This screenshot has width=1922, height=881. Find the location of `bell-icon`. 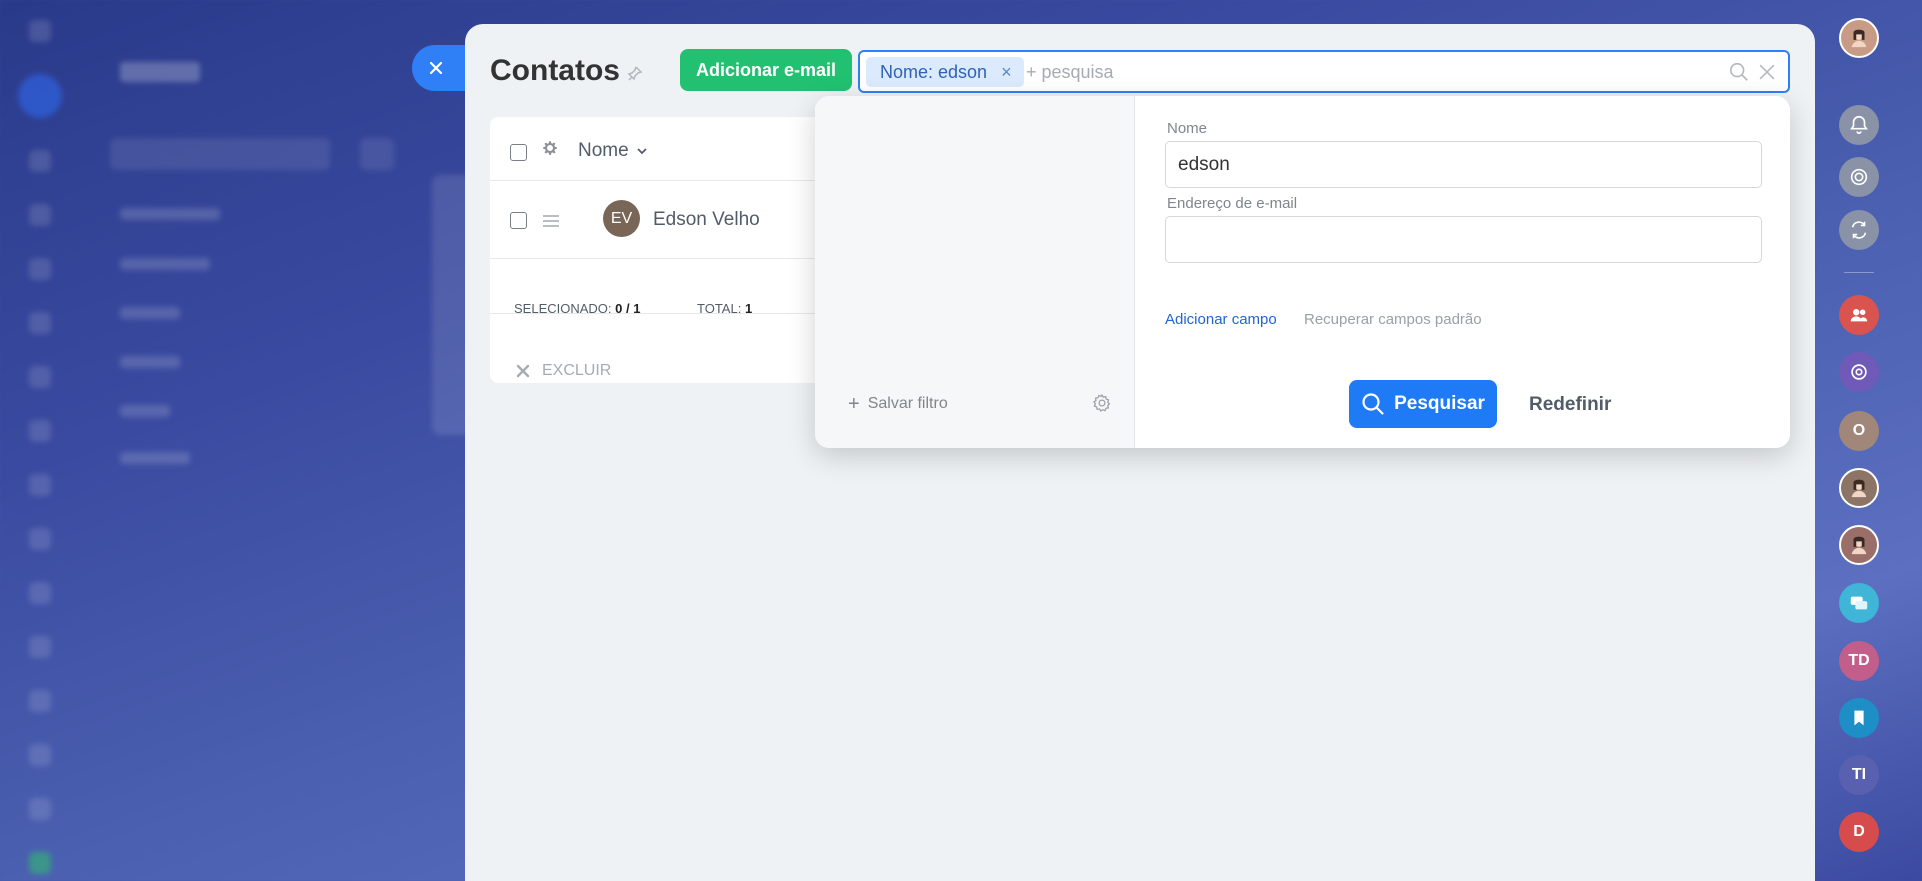

bell-icon is located at coordinates (1859, 125).